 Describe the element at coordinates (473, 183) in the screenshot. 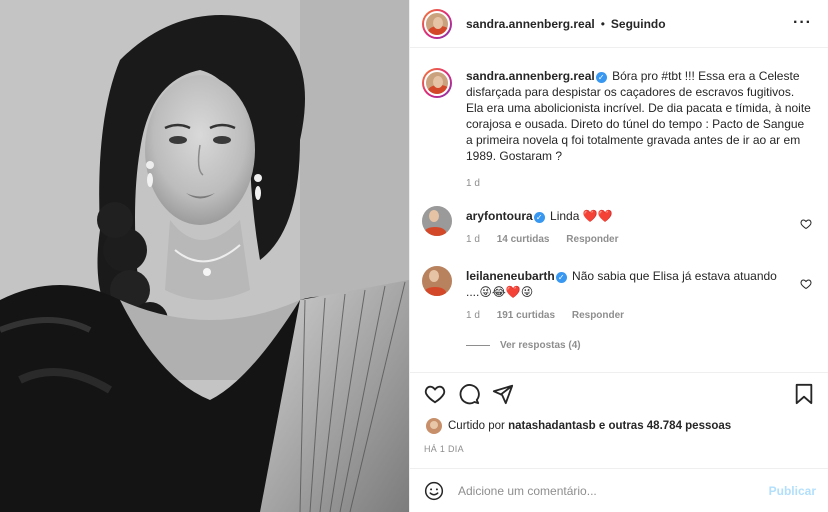

I see `caption-time: 1 d` at that location.